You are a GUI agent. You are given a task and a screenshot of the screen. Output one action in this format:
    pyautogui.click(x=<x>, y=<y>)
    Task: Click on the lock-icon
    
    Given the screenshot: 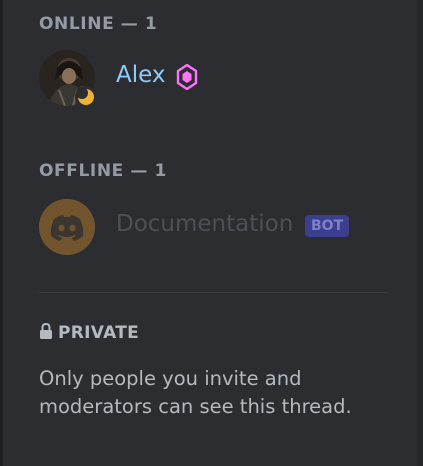 What is the action you would take?
    pyautogui.click(x=46, y=331)
    